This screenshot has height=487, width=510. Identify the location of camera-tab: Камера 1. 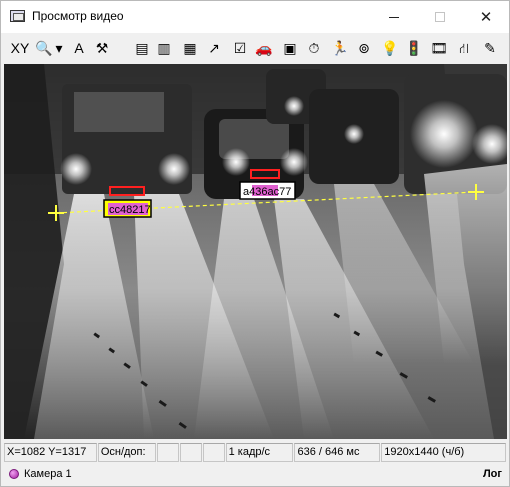
(48, 474).